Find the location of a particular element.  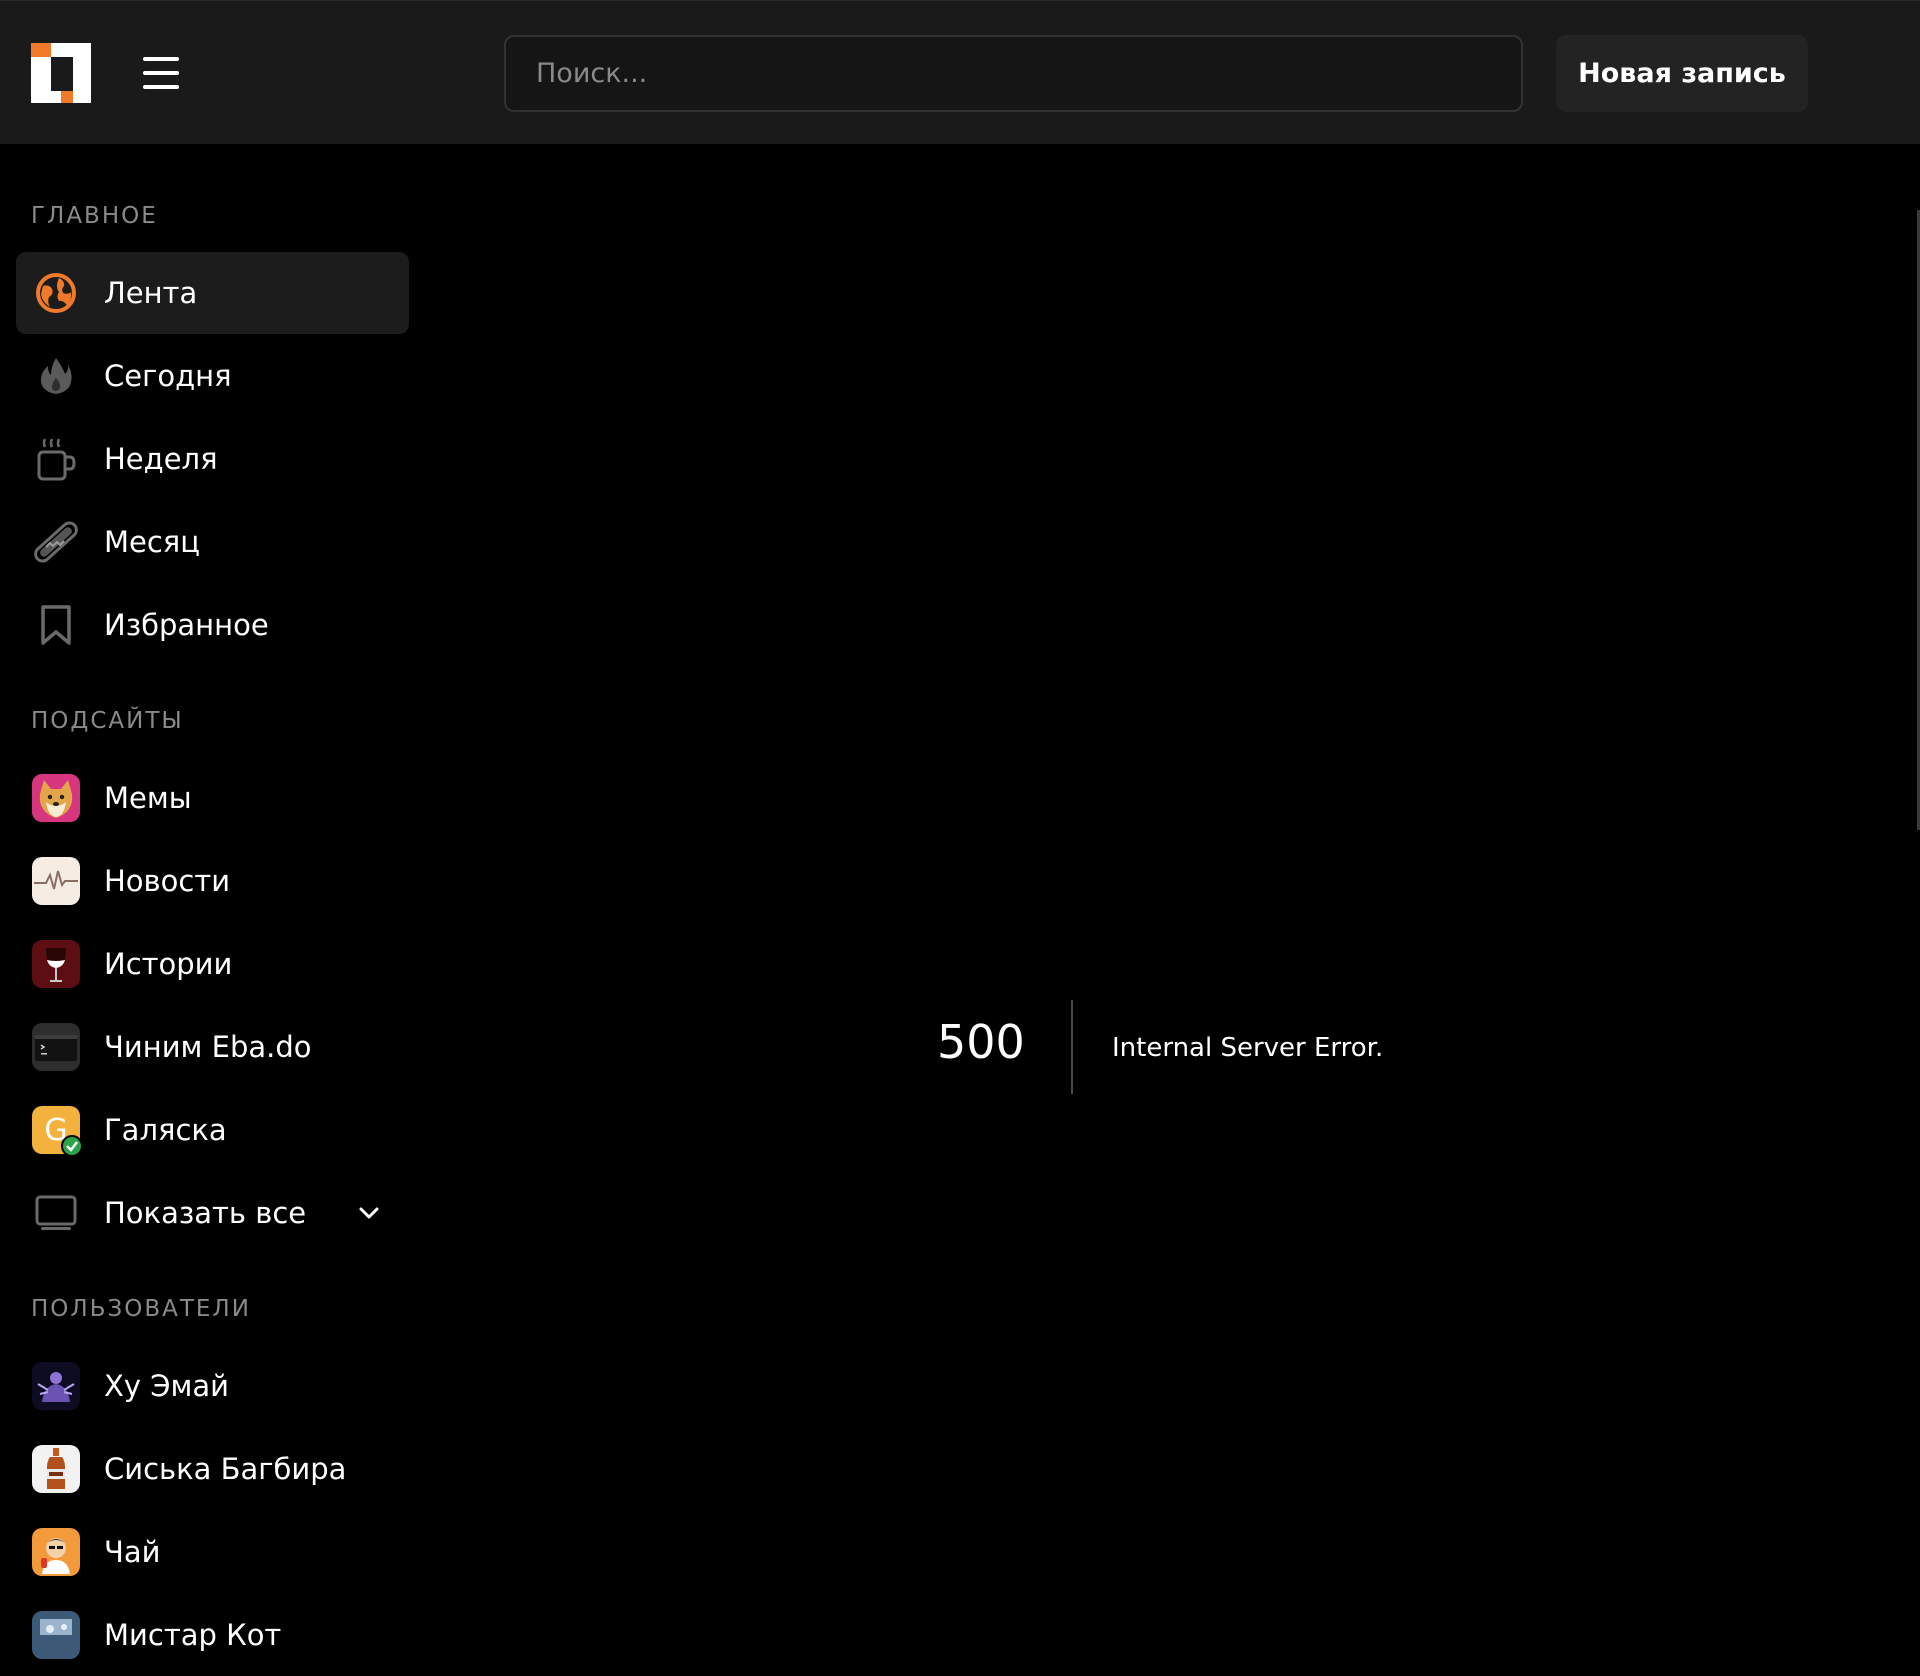

sidebar-item-label: Новости is located at coordinates (167, 881).